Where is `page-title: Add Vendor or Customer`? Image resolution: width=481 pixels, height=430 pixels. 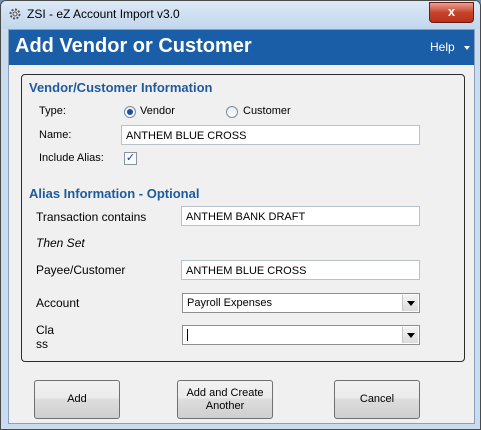
page-title: Add Vendor or Customer is located at coordinates (133, 46).